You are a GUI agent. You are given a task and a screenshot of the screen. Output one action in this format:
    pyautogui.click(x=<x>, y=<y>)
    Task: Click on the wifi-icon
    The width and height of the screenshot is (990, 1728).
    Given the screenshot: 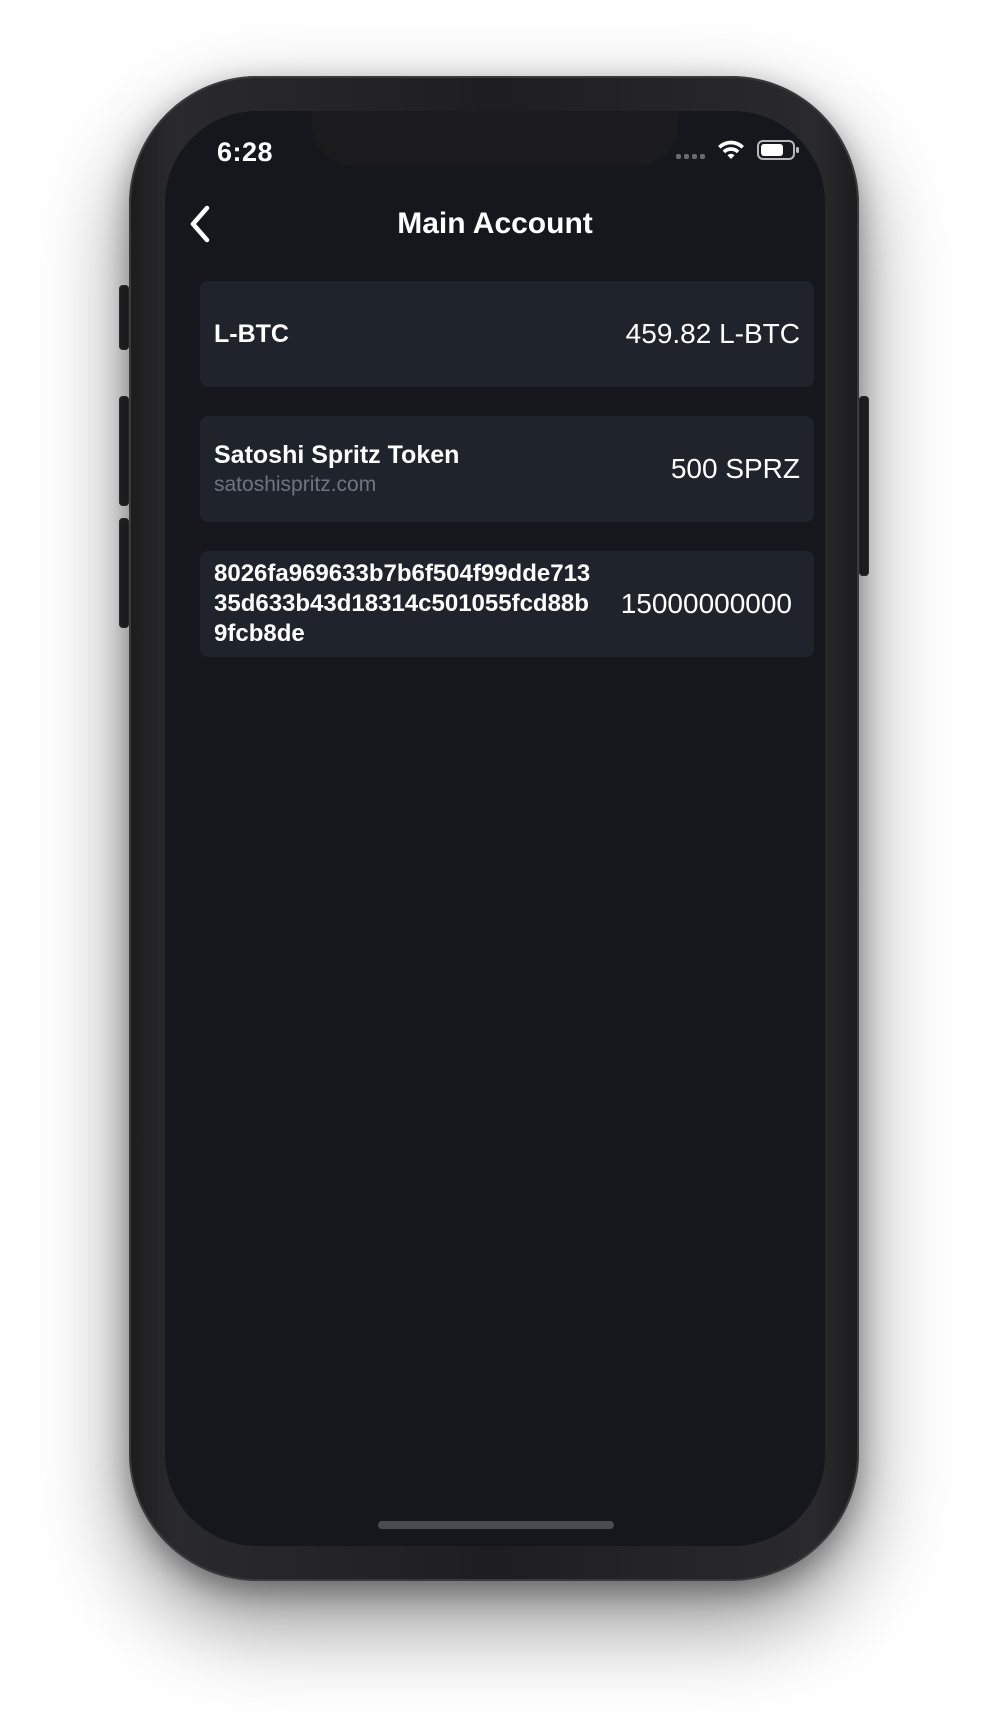 What is the action you would take?
    pyautogui.click(x=731, y=149)
    